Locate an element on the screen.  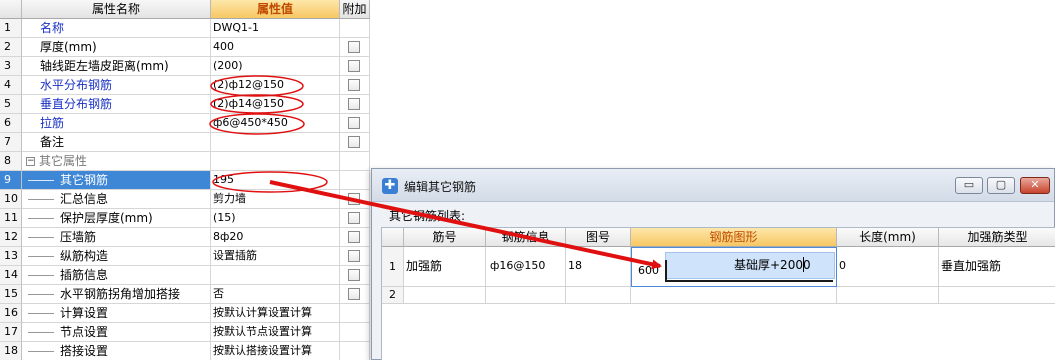
bar-no-cell is located at coordinates (445, 295).